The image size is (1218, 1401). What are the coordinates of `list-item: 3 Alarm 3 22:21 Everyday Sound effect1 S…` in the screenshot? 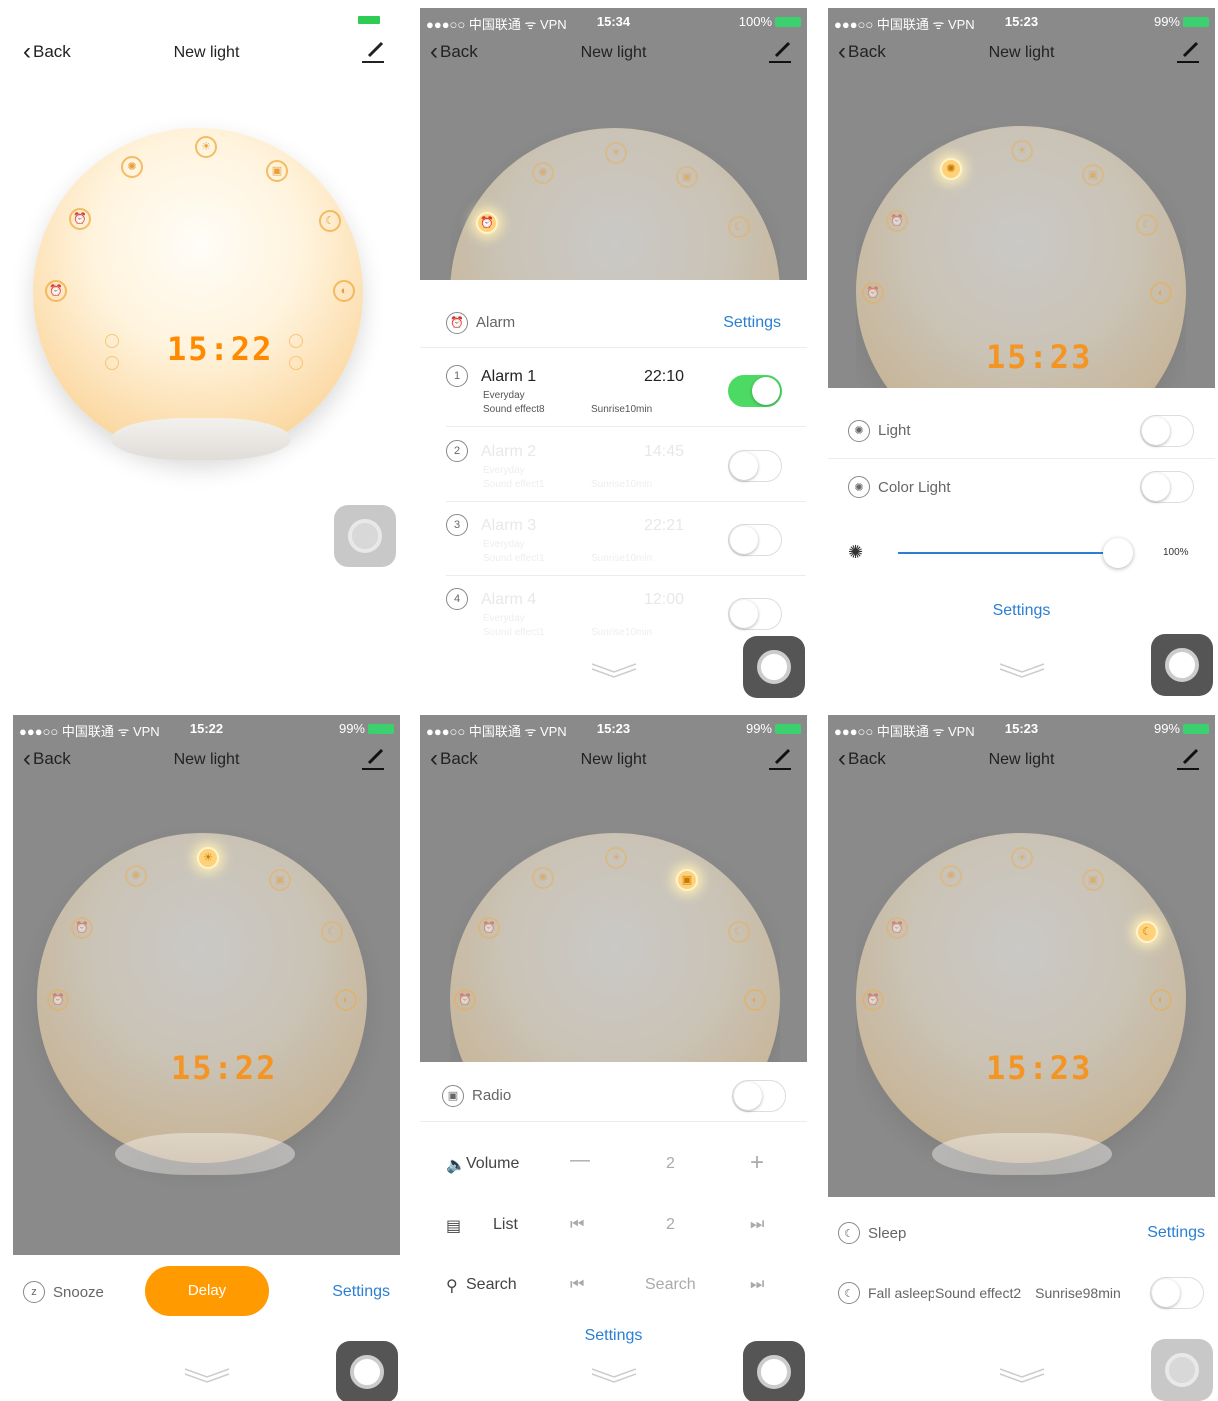 It's located at (626, 539).